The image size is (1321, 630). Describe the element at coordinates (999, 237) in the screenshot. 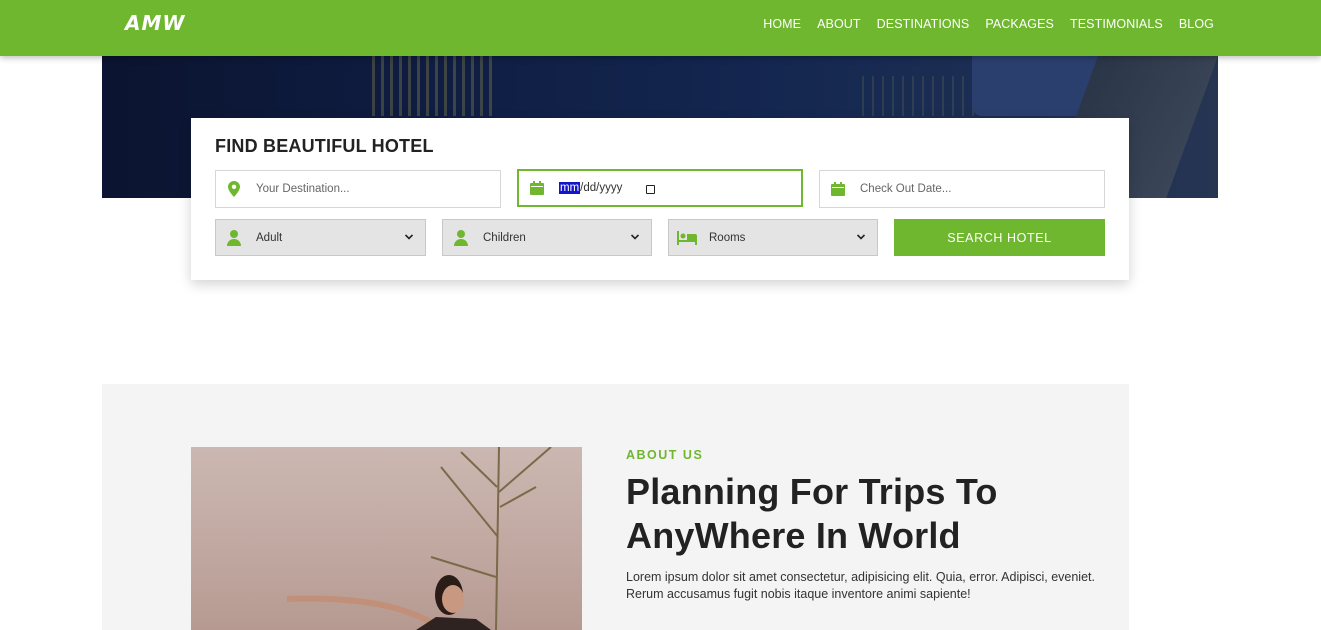

I see `search-hotel-button: SEARCH HOTEL` at that location.